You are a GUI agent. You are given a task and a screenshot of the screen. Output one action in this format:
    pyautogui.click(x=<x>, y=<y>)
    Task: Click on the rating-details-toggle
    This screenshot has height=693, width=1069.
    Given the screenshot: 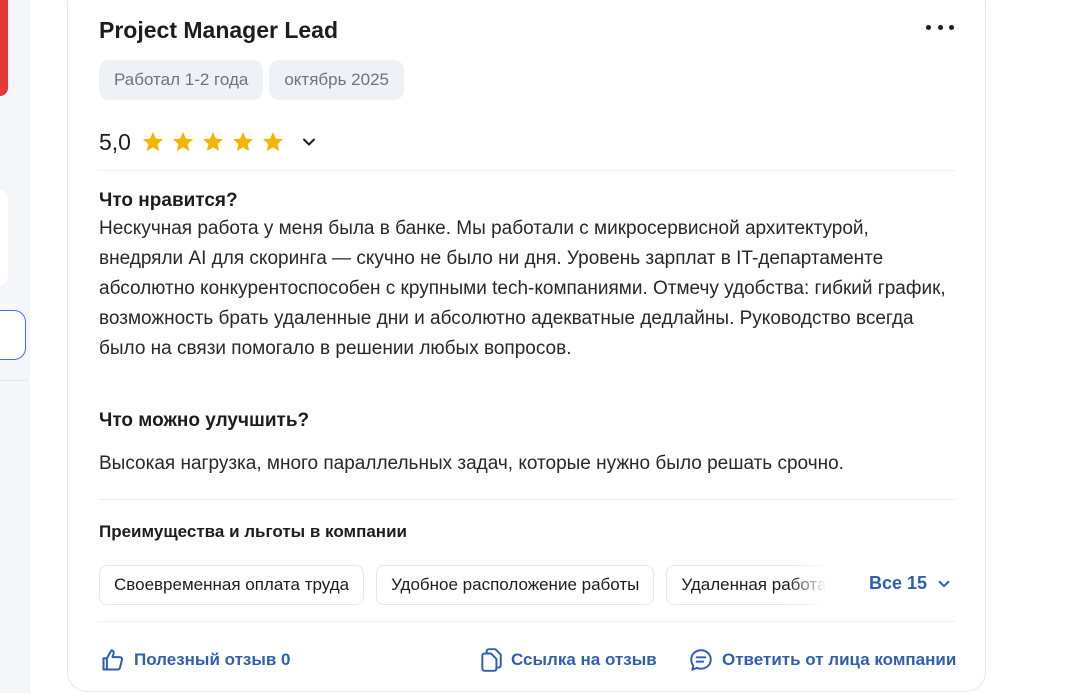 What is the action you would take?
    pyautogui.click(x=309, y=142)
    